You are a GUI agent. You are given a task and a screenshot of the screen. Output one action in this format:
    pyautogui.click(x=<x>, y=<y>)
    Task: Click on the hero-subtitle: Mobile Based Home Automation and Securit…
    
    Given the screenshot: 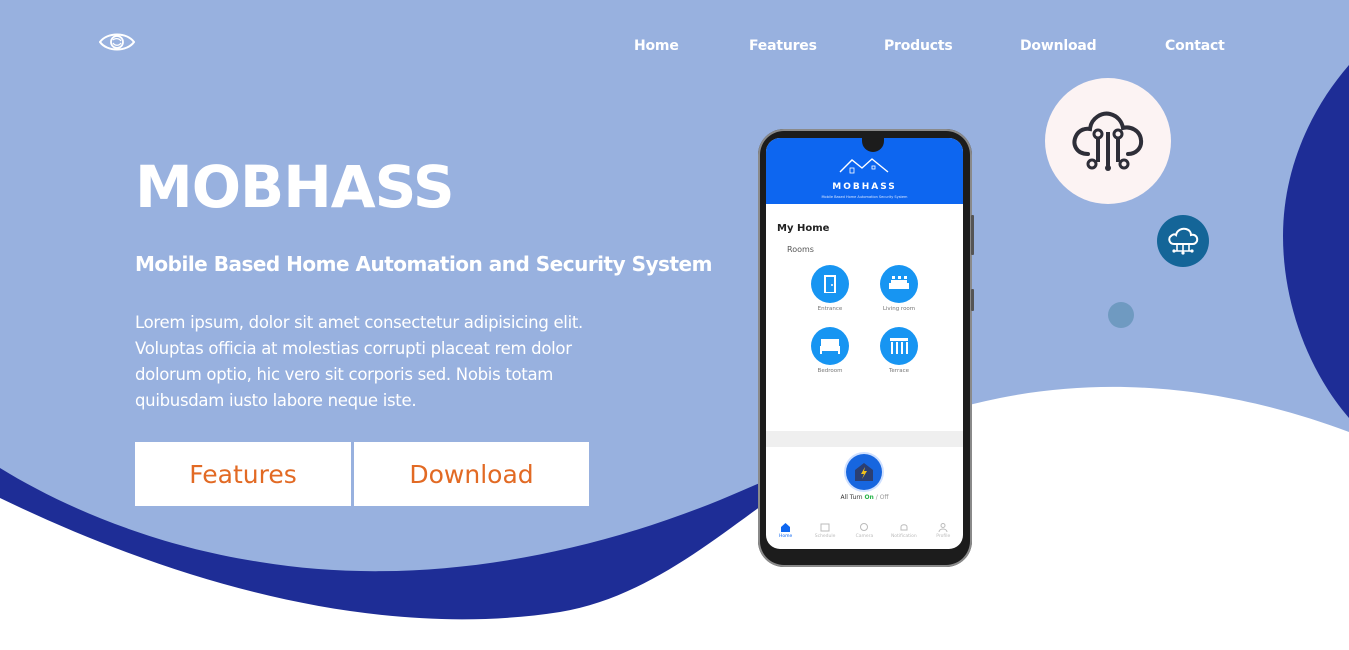 What is the action you would take?
    pyautogui.click(x=423, y=264)
    